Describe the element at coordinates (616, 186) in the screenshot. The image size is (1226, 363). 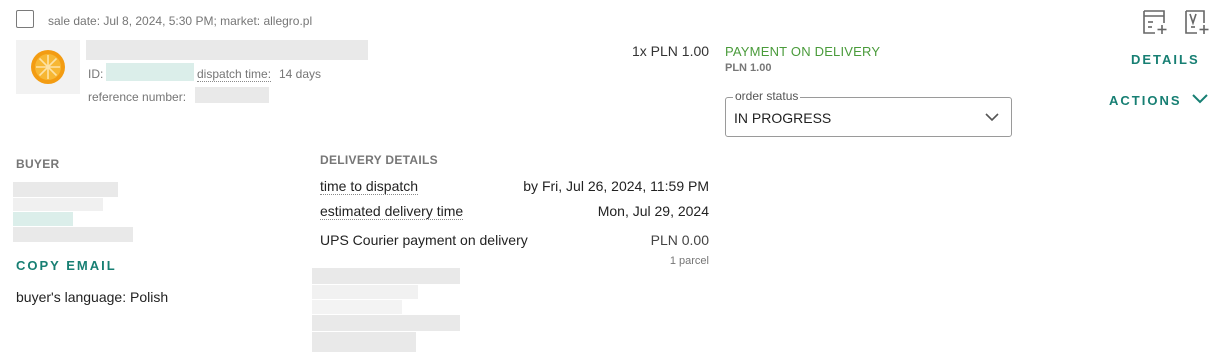
I see `time-to-dispatch-value: by Fri, Jul 26, 2024, 11:59 PM` at that location.